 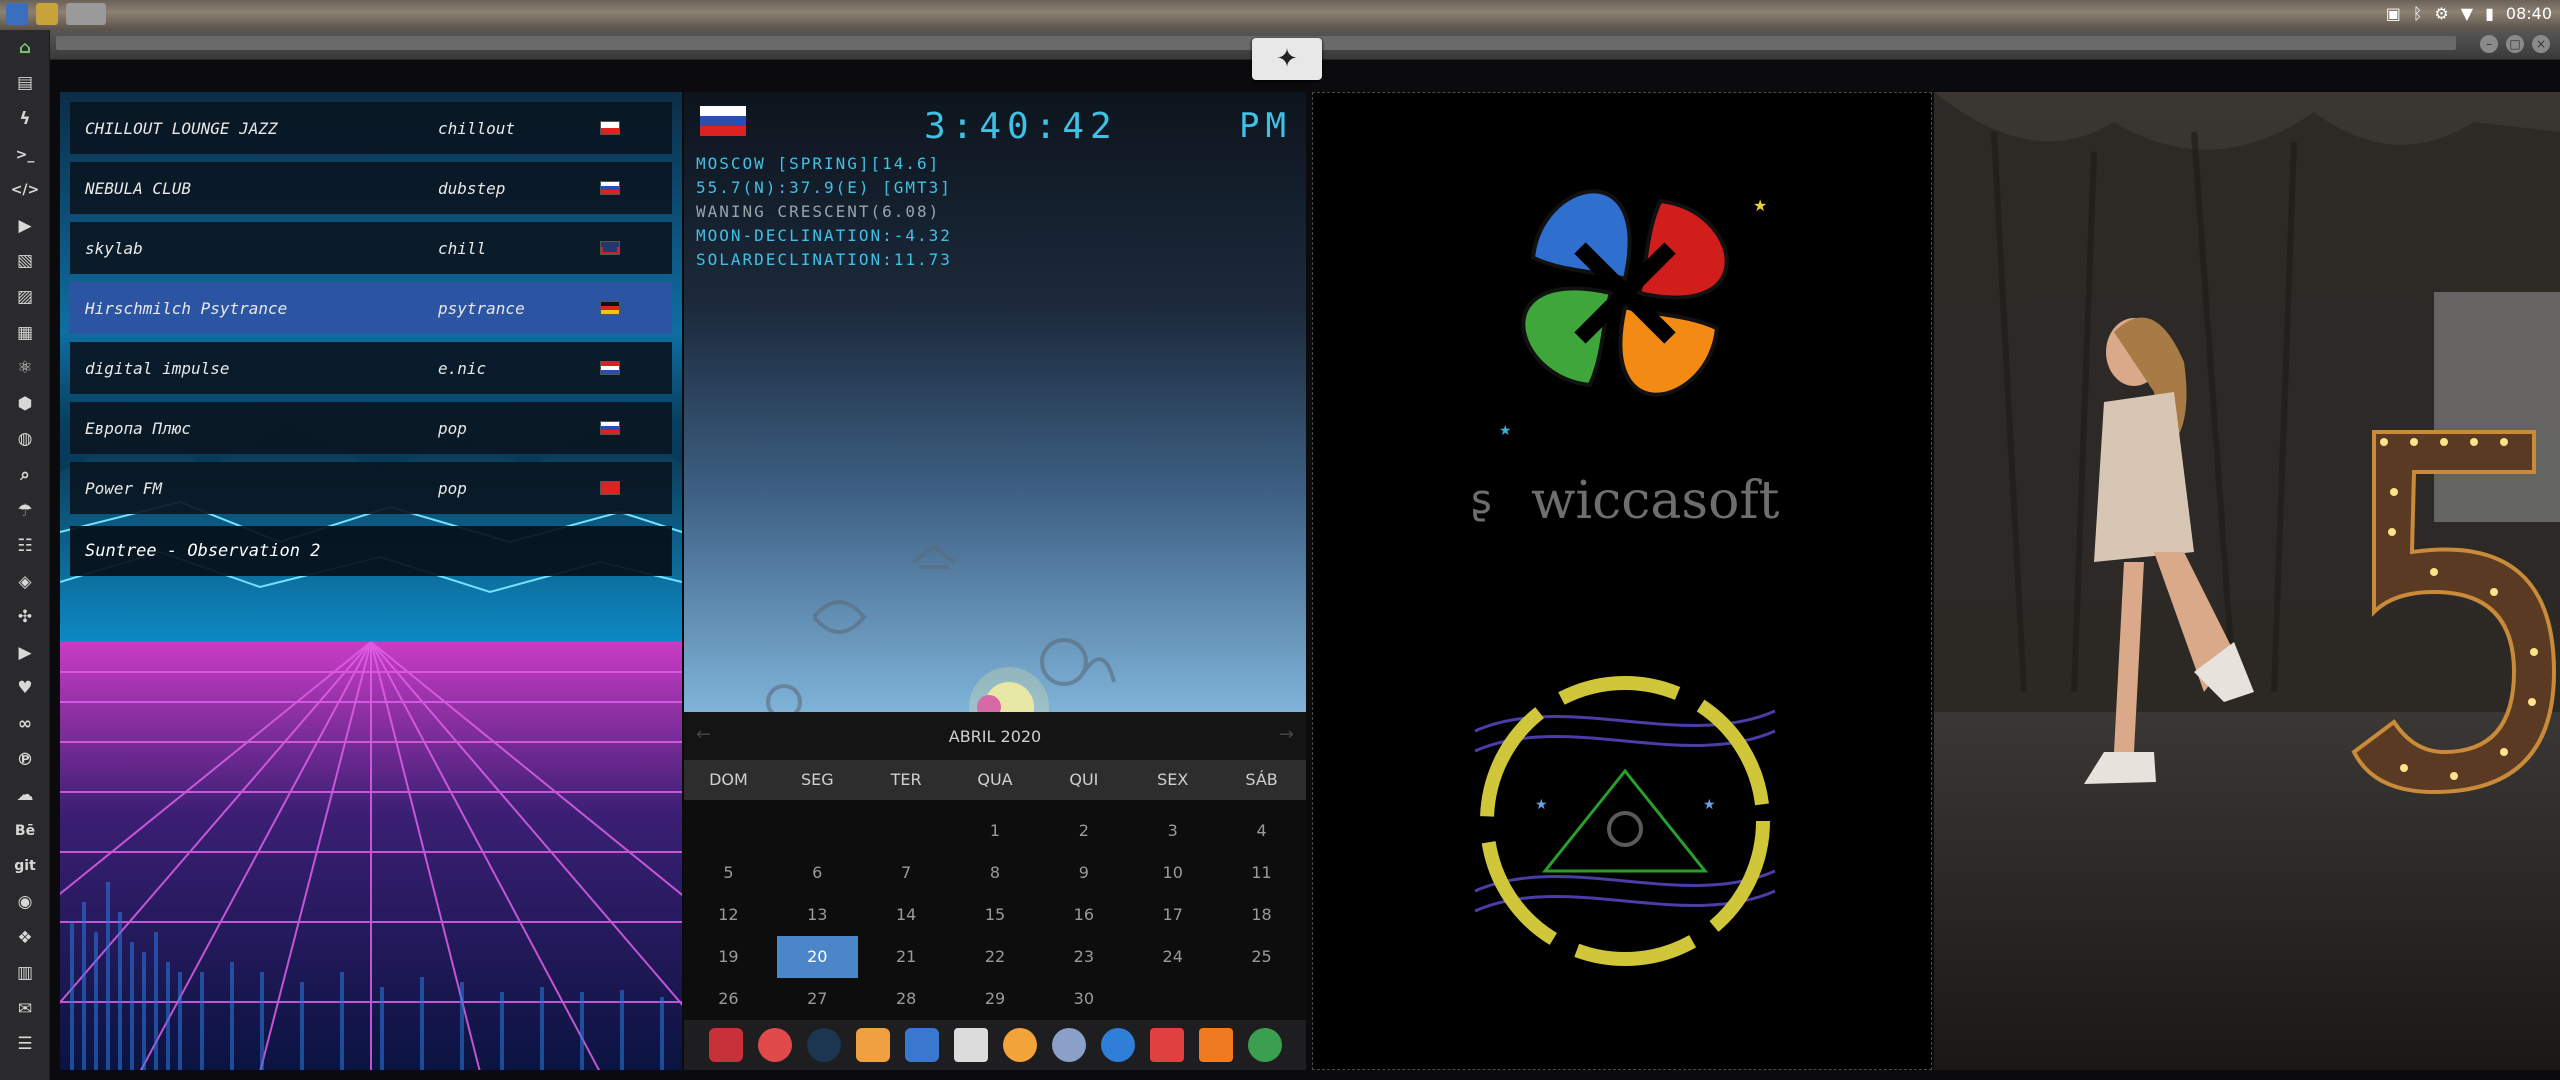 What do you see at coordinates (1083, 873) in the screenshot?
I see `calendar-day: 9` at bounding box center [1083, 873].